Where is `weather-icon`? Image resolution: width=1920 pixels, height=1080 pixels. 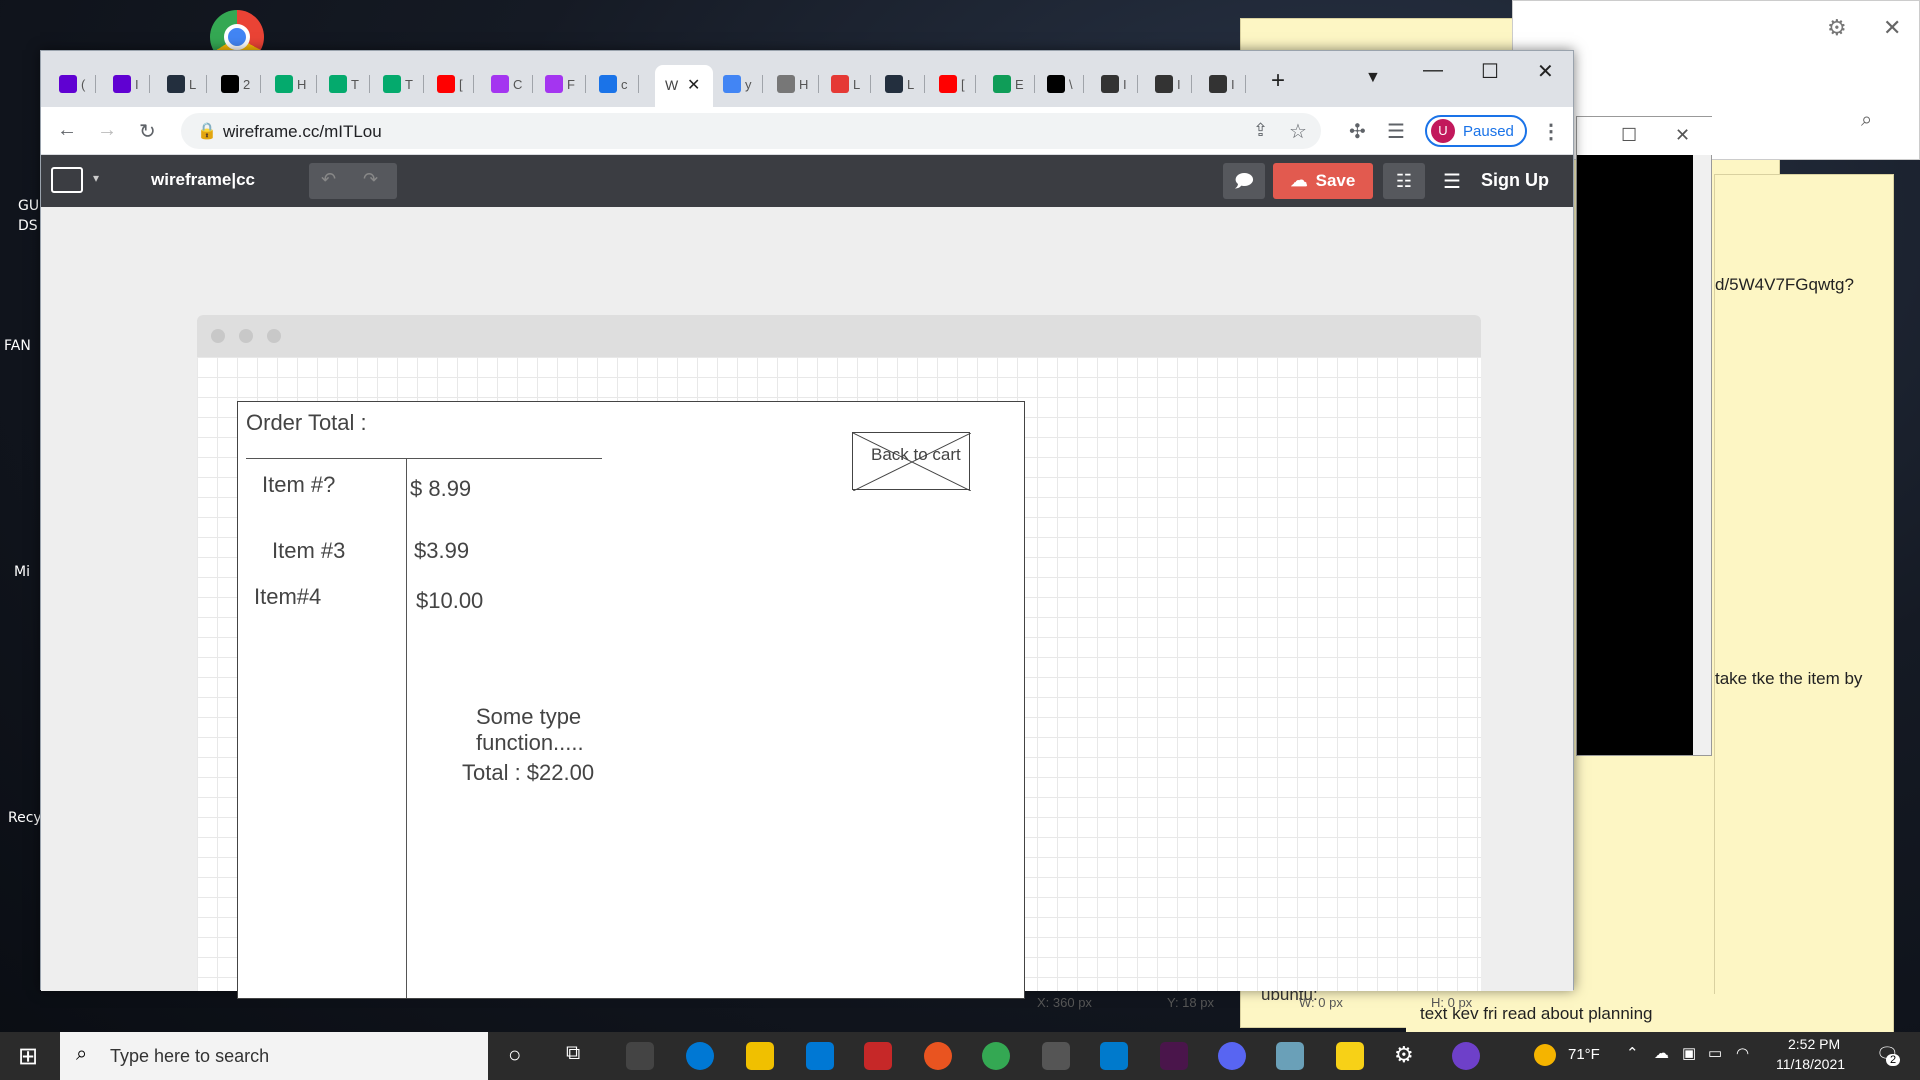
weather-icon is located at coordinates (1545, 1055).